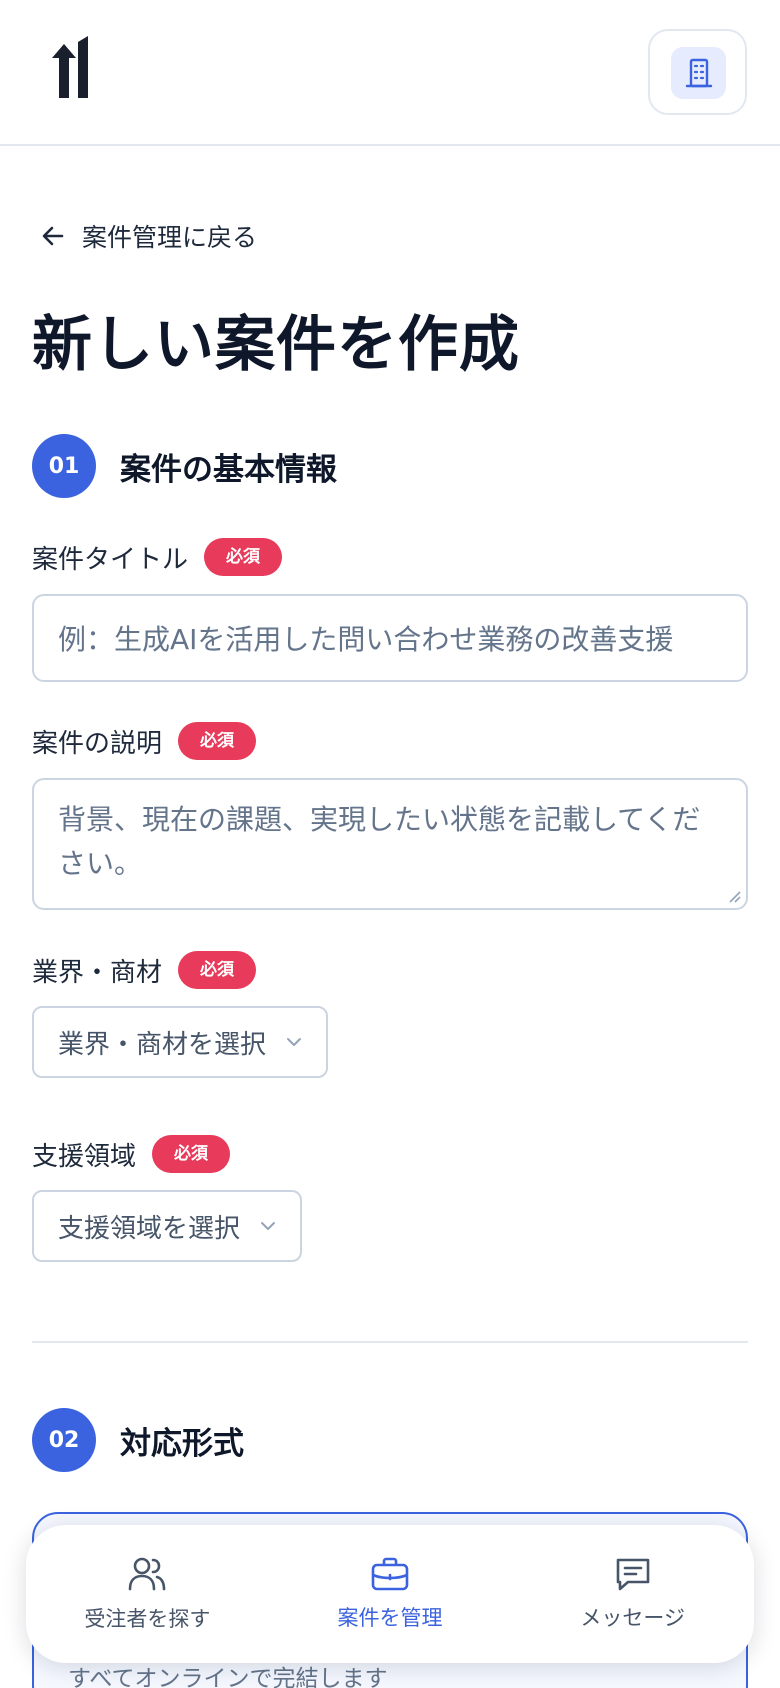  What do you see at coordinates (734, 896) in the screenshot?
I see `resize-handle-icon` at bounding box center [734, 896].